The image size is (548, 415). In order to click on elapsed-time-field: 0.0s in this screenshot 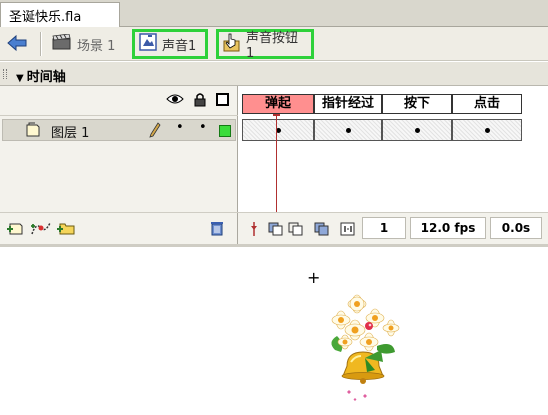, I will do `click(516, 228)`.